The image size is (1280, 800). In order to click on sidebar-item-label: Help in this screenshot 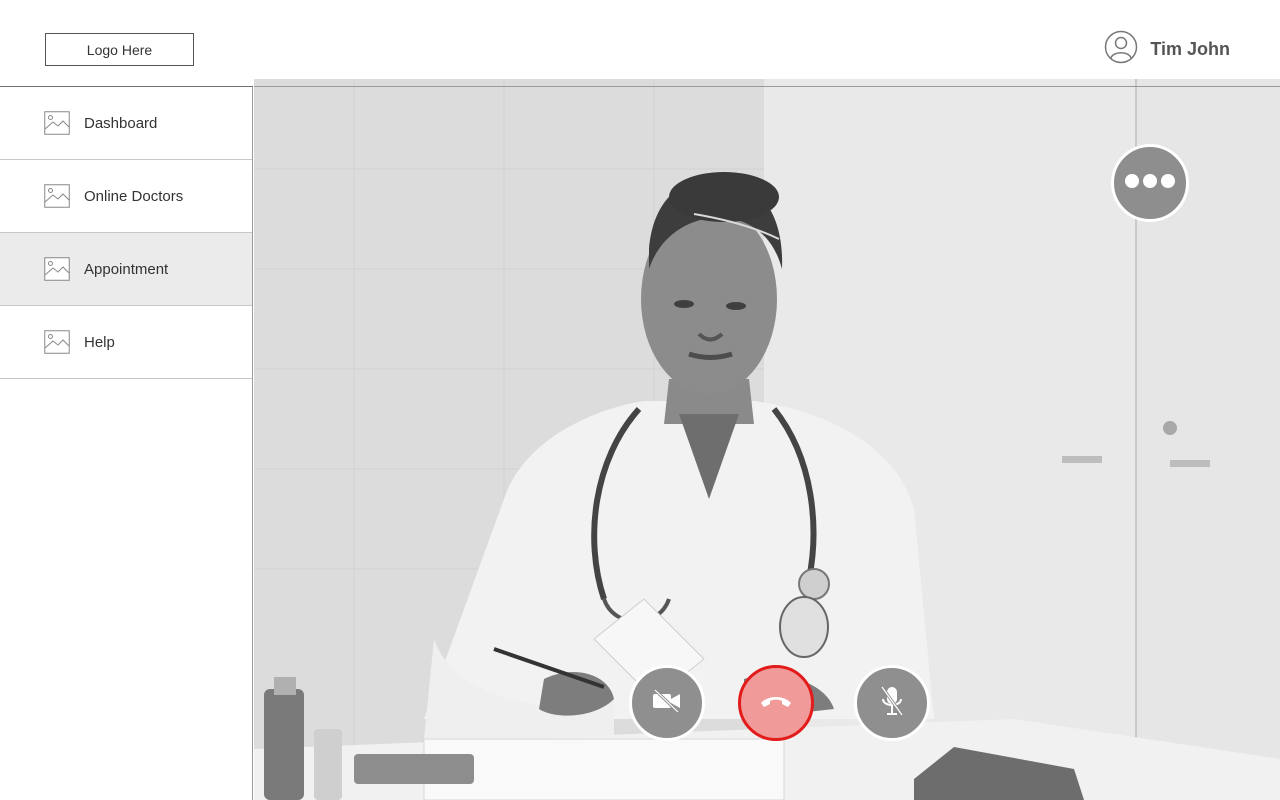, I will do `click(99, 342)`.